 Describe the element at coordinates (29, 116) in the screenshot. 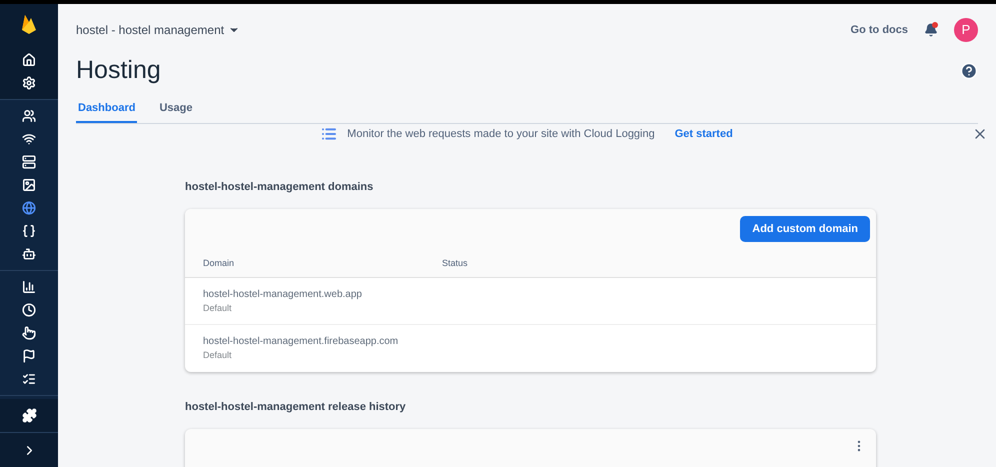

I see `users-icon` at that location.